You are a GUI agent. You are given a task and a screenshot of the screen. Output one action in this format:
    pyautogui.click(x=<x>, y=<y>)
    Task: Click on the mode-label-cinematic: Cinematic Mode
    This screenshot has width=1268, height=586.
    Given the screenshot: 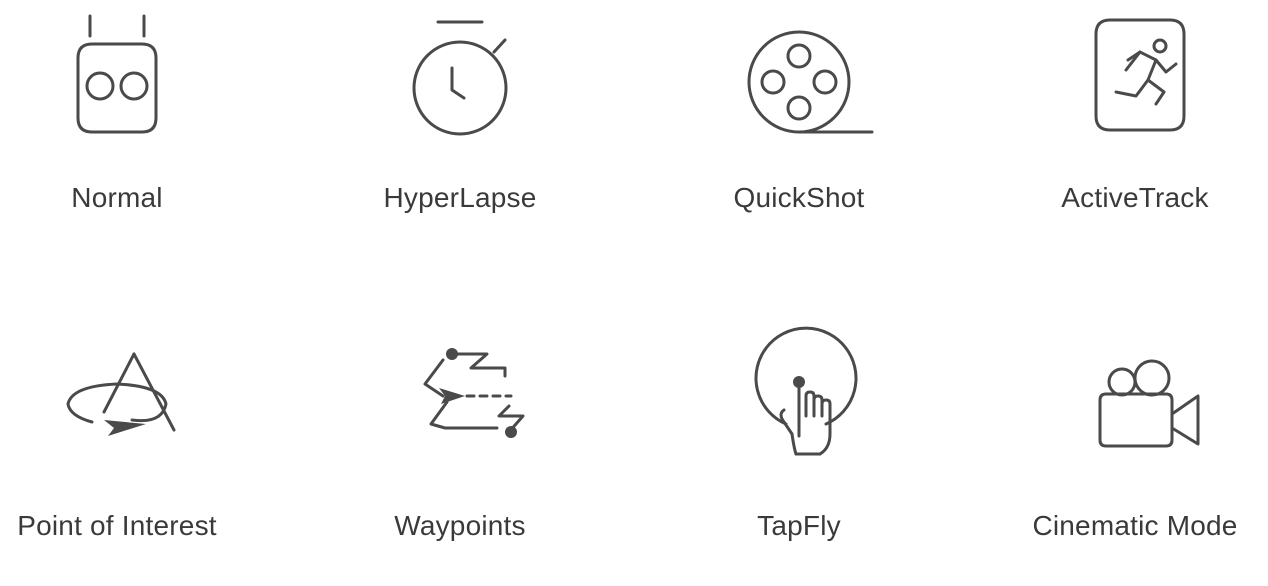 What is the action you would take?
    pyautogui.click(x=1135, y=525)
    